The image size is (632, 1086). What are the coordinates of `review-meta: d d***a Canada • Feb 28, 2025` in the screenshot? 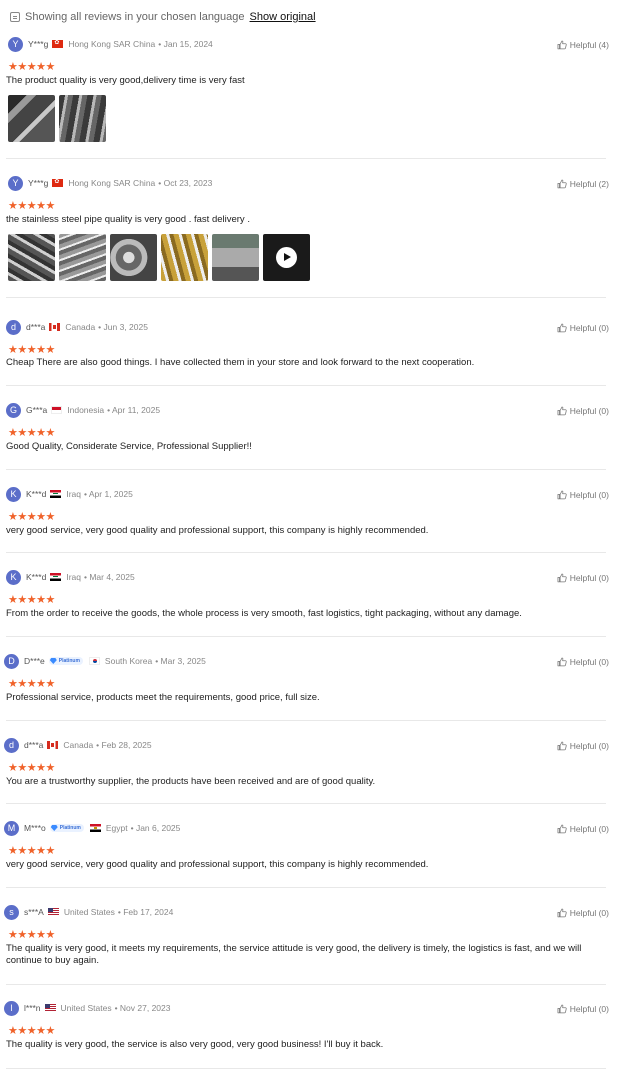 It's located at (78, 745).